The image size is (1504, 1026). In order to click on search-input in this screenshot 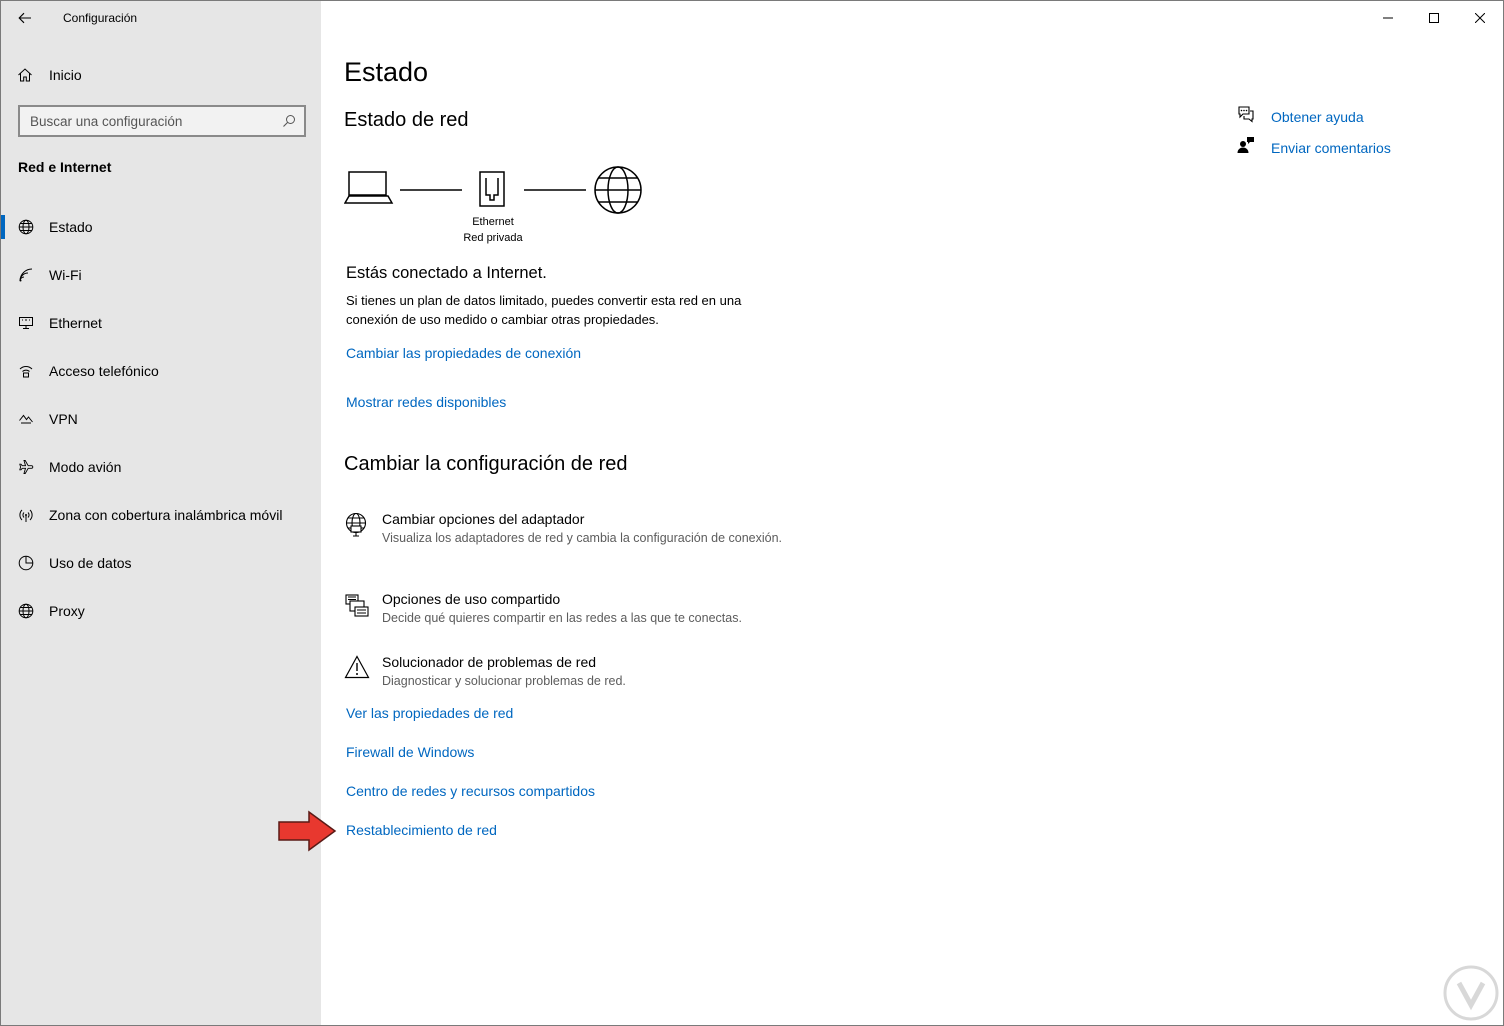, I will do `click(156, 121)`.